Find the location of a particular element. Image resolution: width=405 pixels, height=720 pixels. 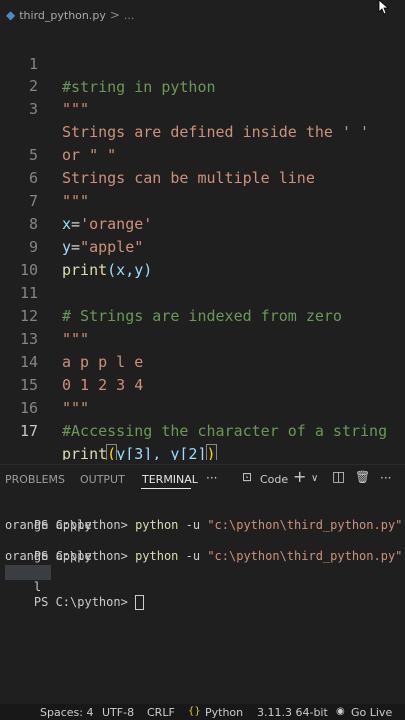

code-line-active: 17 print(y[3], y[2]) is located at coordinates (202, 428).